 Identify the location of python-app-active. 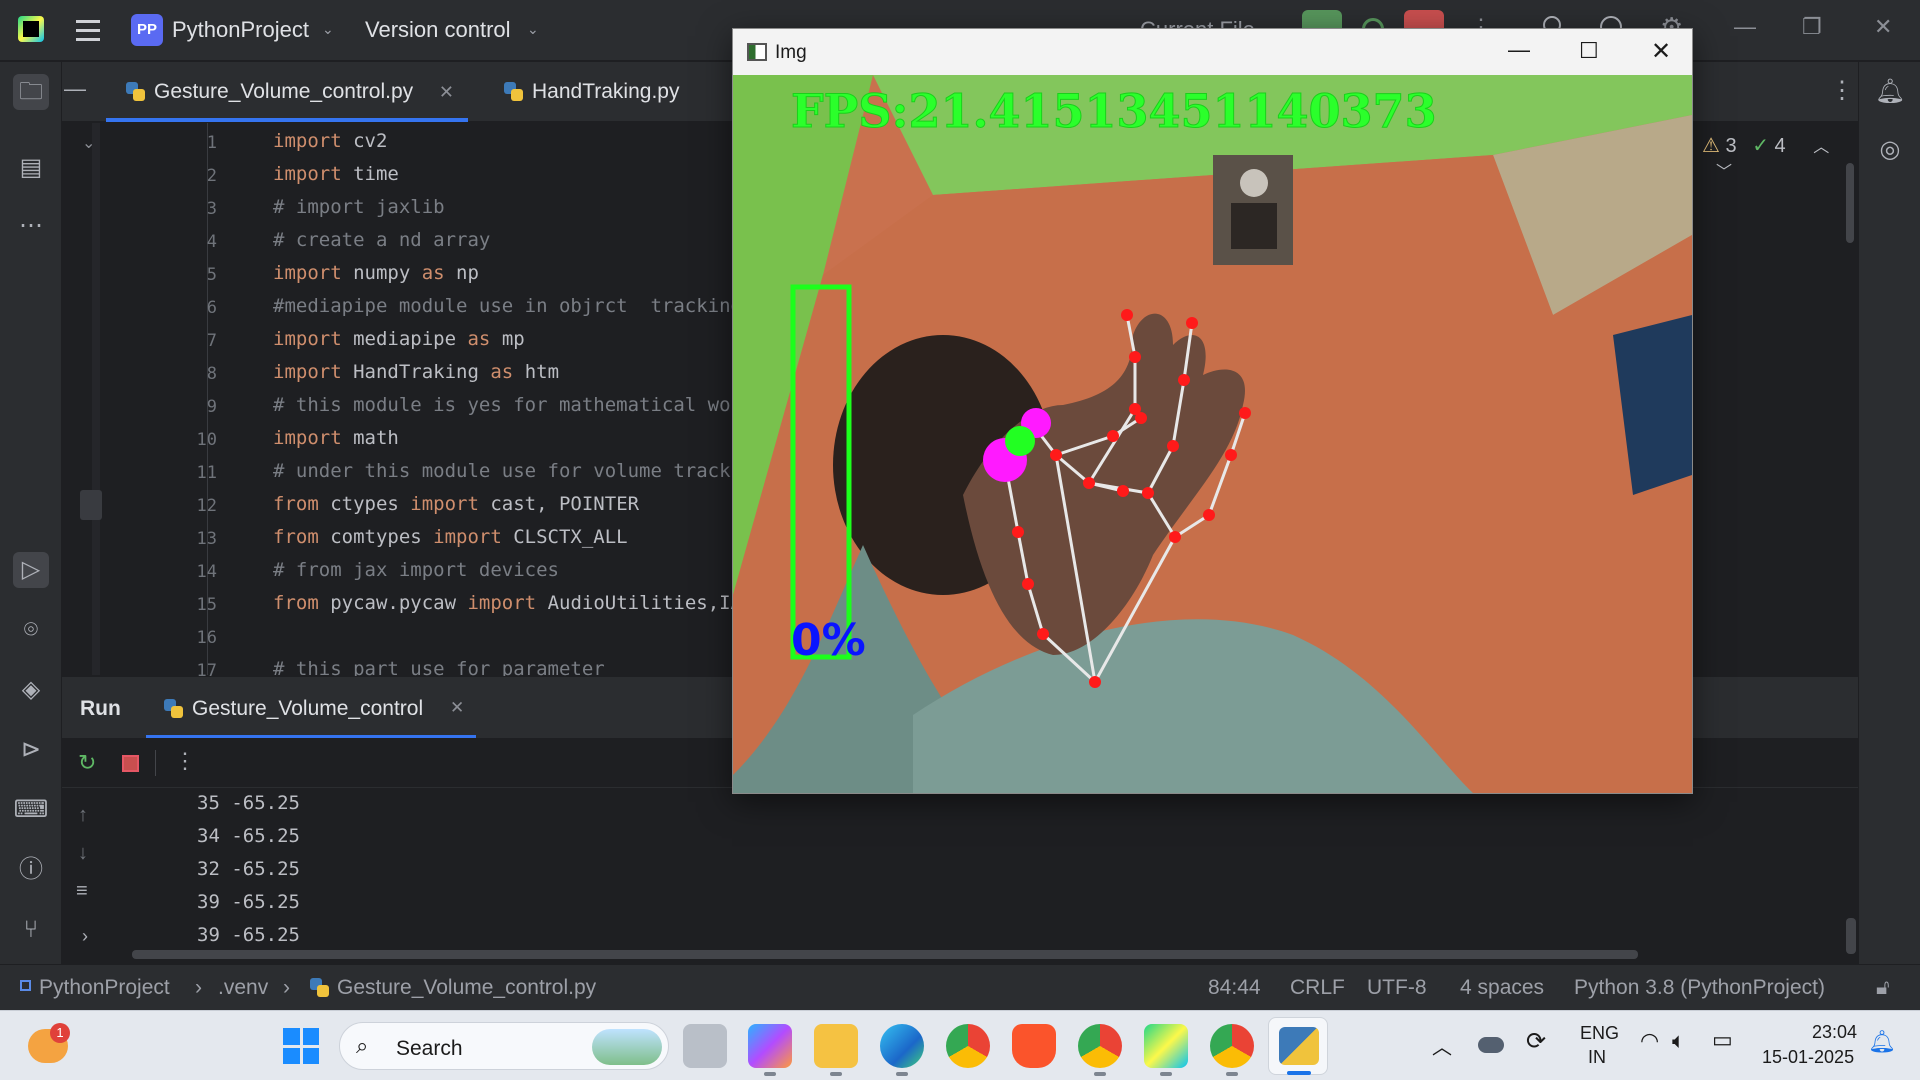
(1298, 1046).